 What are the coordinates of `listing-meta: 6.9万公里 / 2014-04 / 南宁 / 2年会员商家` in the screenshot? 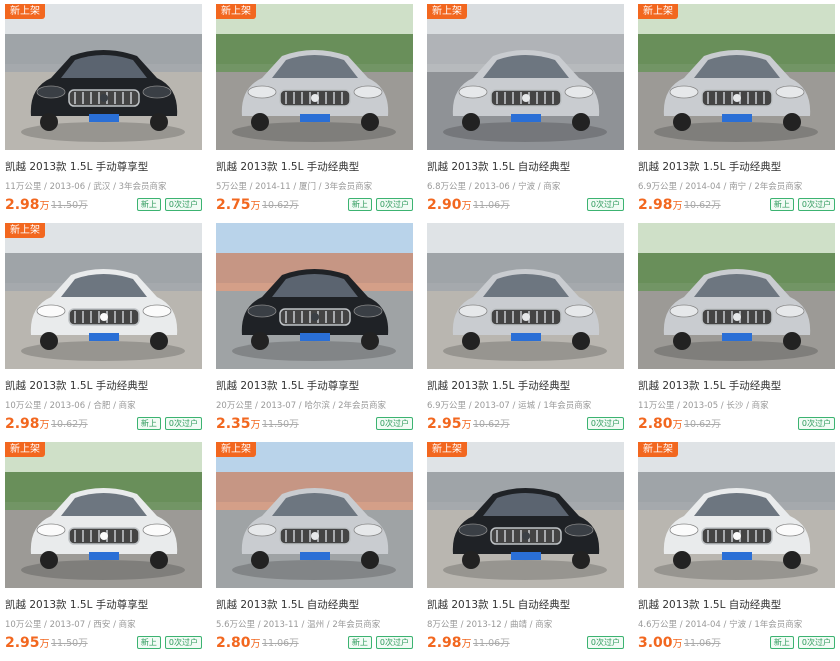 It's located at (720, 187).